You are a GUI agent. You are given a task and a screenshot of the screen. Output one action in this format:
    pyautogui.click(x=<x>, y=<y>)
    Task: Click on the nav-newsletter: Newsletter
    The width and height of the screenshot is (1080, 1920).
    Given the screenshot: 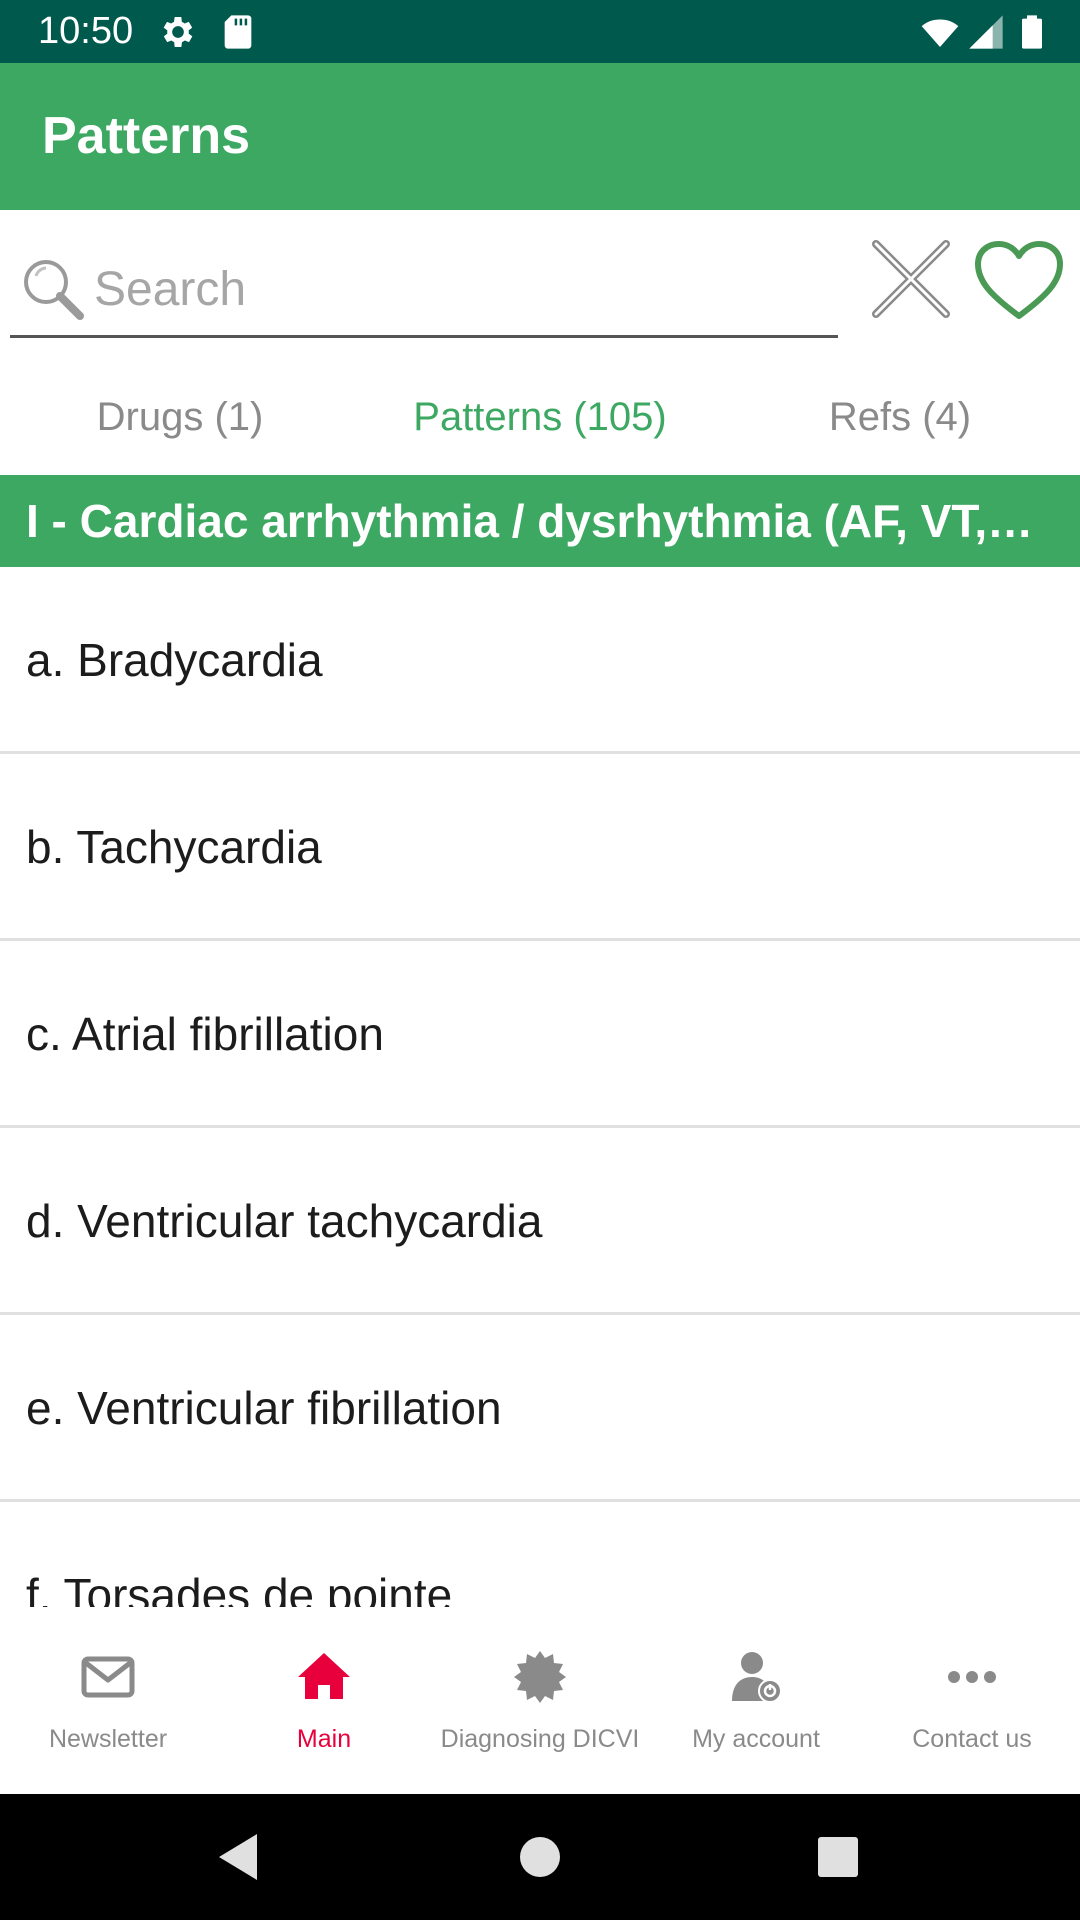 What is the action you would take?
    pyautogui.click(x=108, y=1700)
    